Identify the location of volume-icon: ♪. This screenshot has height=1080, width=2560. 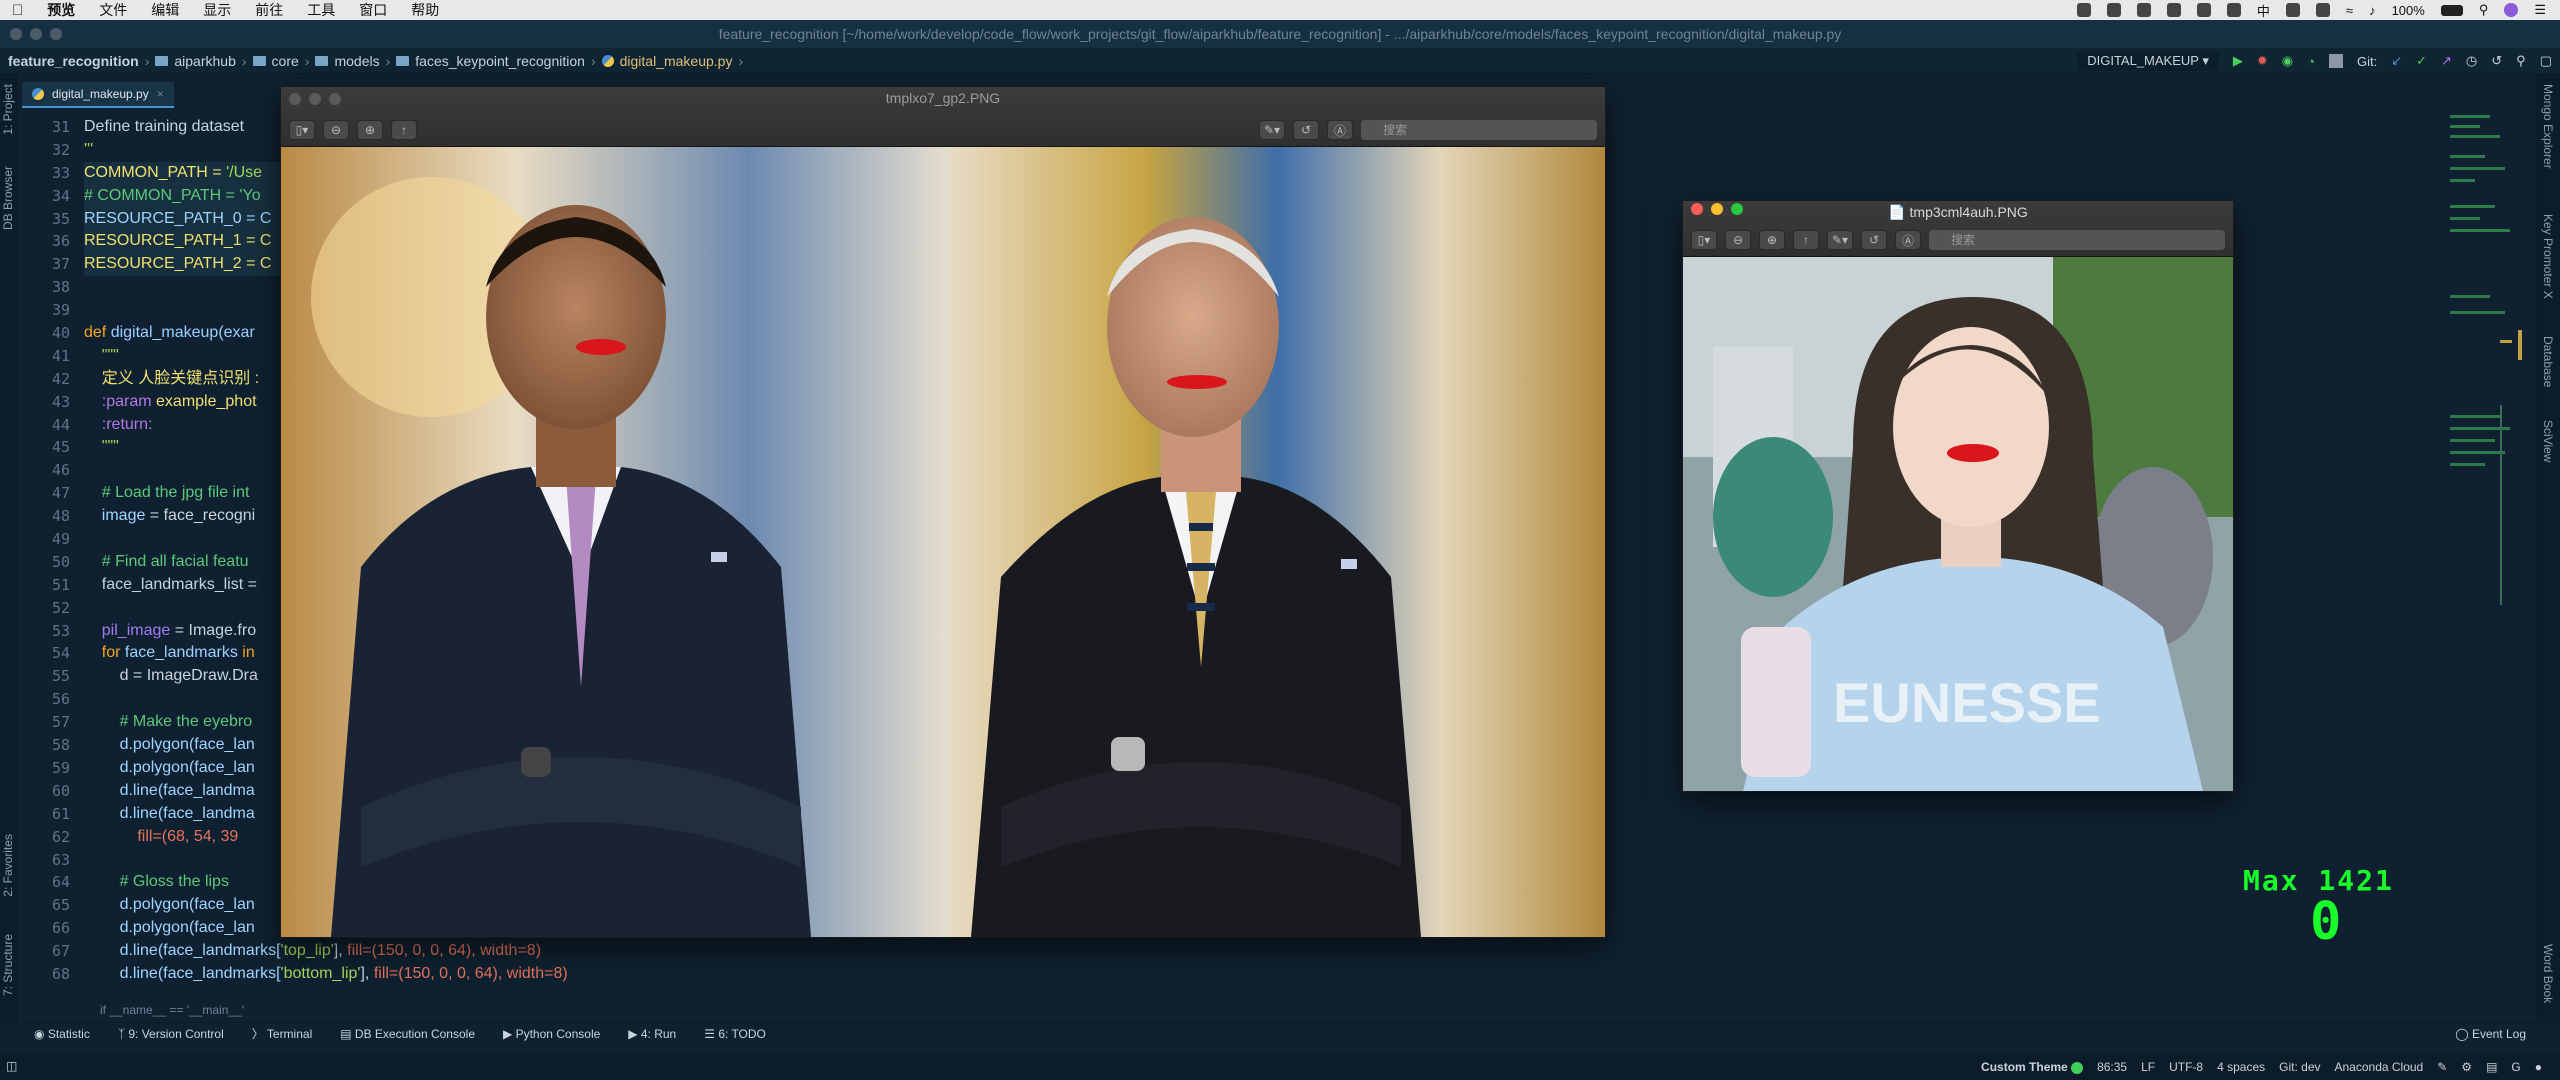
(2372, 10).